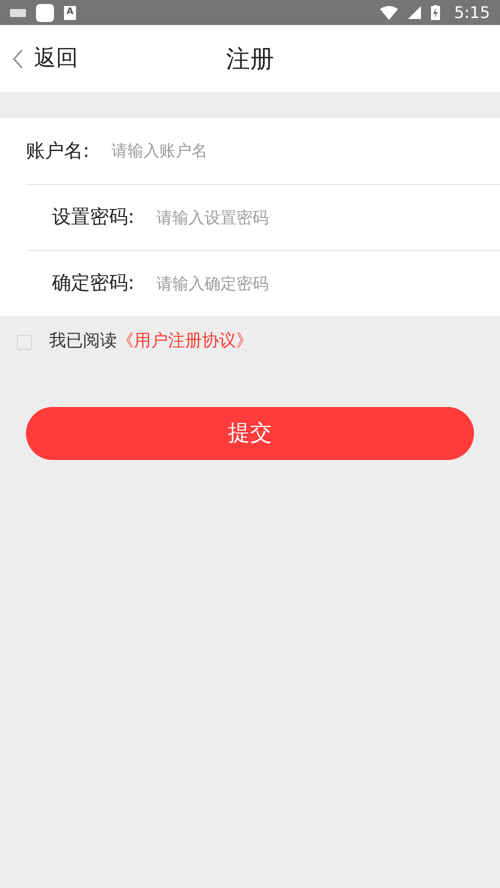 Image resolution: width=500 pixels, height=888 pixels. What do you see at coordinates (250, 59) in the screenshot?
I see `page-title: 注册` at bounding box center [250, 59].